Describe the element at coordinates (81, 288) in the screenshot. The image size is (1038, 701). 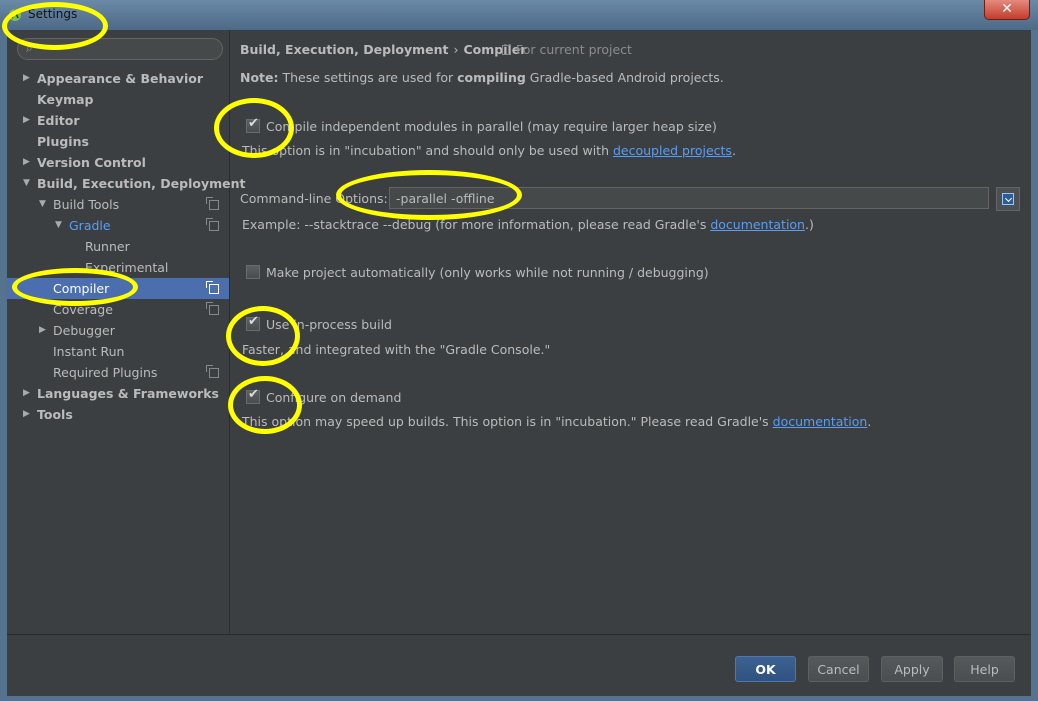
I see `tree-item-label: Compiler` at that location.